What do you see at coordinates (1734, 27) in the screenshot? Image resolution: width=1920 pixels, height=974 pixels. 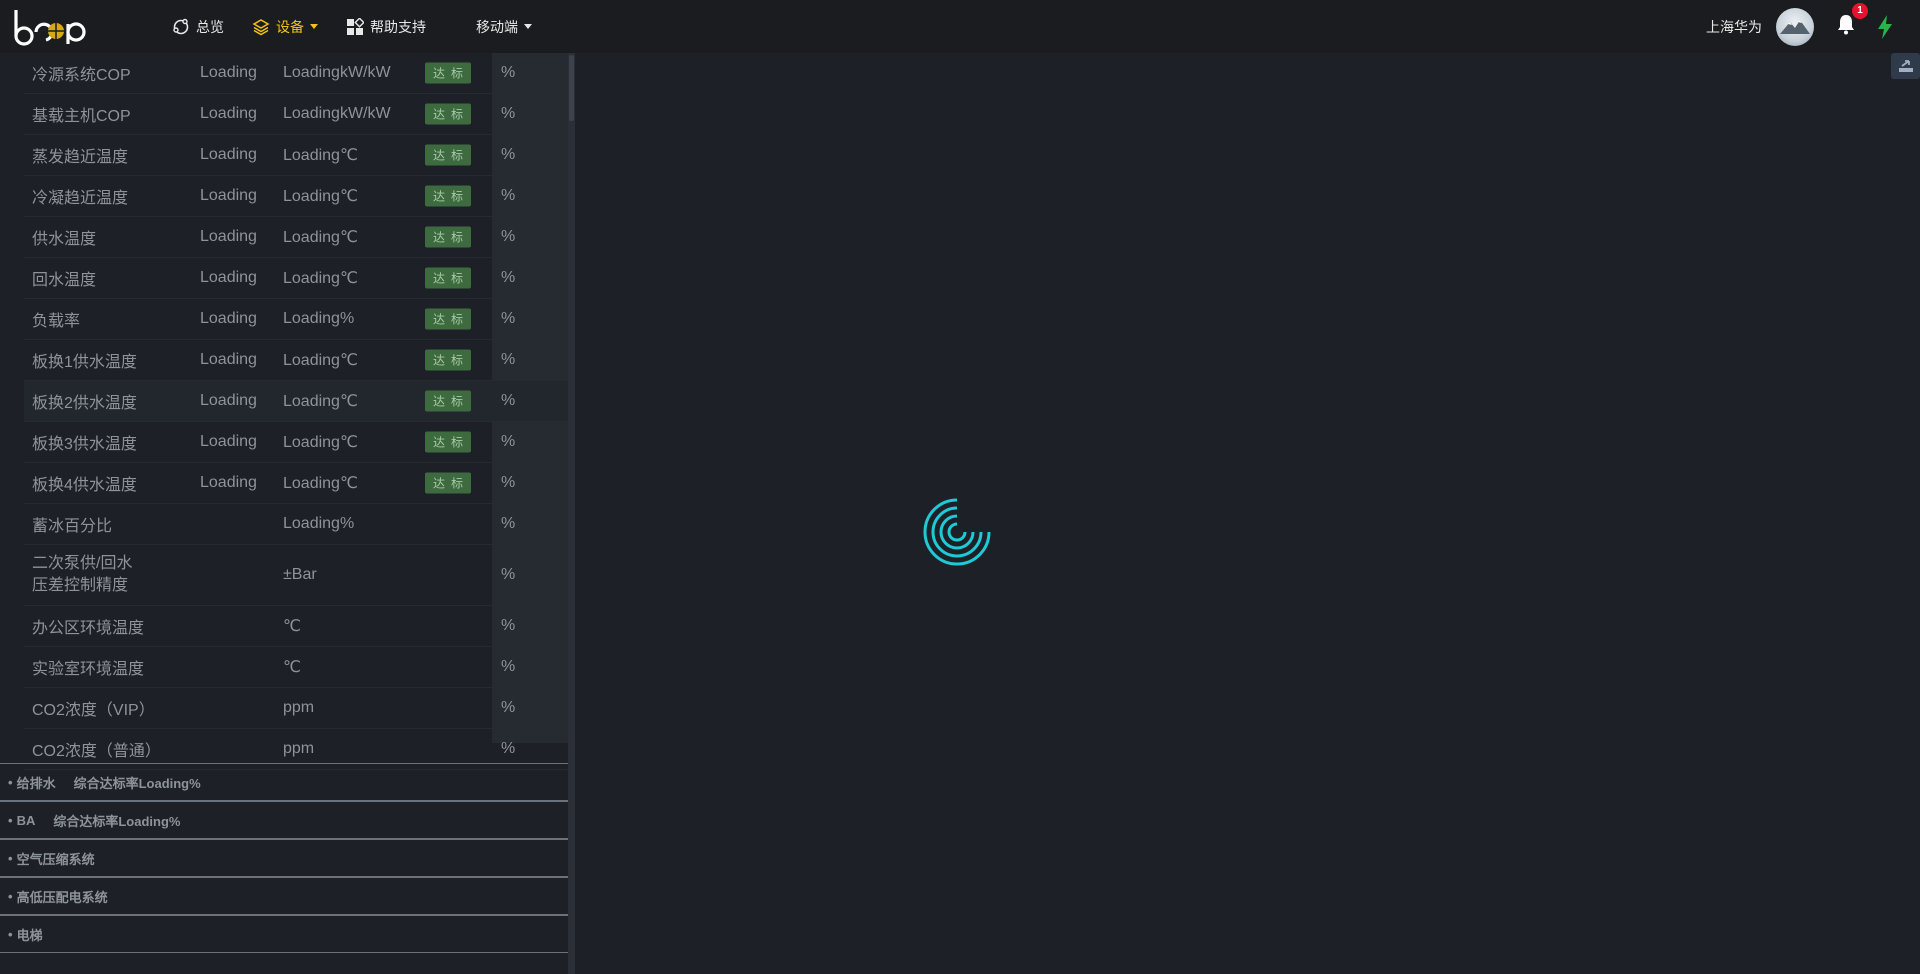 I see `company-name: 上海华为` at bounding box center [1734, 27].